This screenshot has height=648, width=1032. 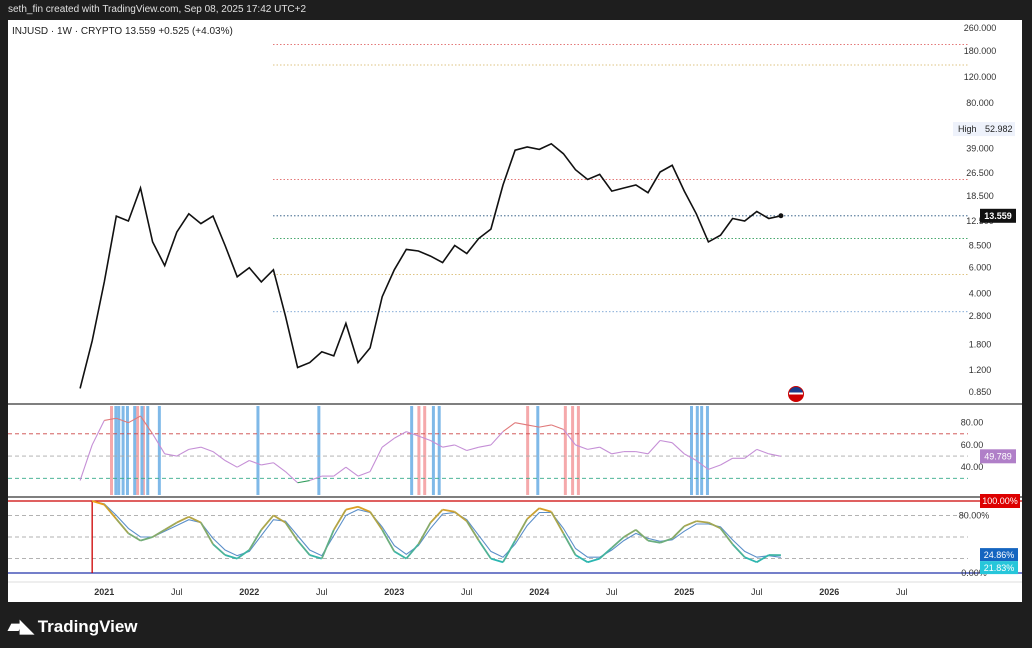 What do you see at coordinates (988, 445) in the screenshot?
I see `rsi-axis: 40.00 60.00 80.00 49.789` at bounding box center [988, 445].